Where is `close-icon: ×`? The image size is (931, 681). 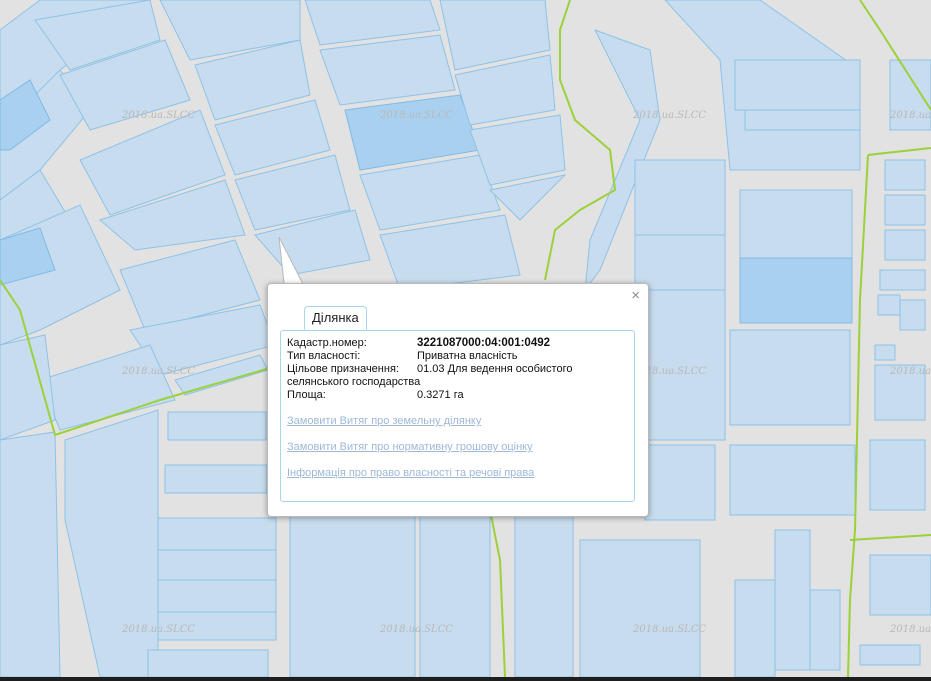
close-icon: × is located at coordinates (635, 296).